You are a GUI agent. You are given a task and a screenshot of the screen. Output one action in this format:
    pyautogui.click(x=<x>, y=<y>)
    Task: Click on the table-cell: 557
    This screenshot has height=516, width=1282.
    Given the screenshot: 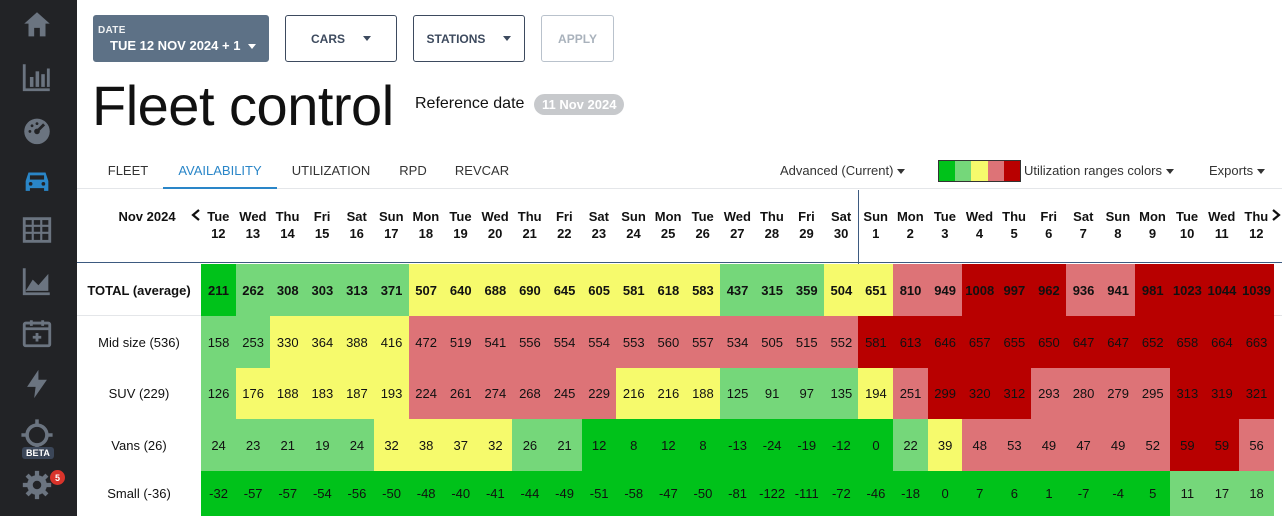 What is the action you would take?
    pyautogui.click(x=703, y=342)
    